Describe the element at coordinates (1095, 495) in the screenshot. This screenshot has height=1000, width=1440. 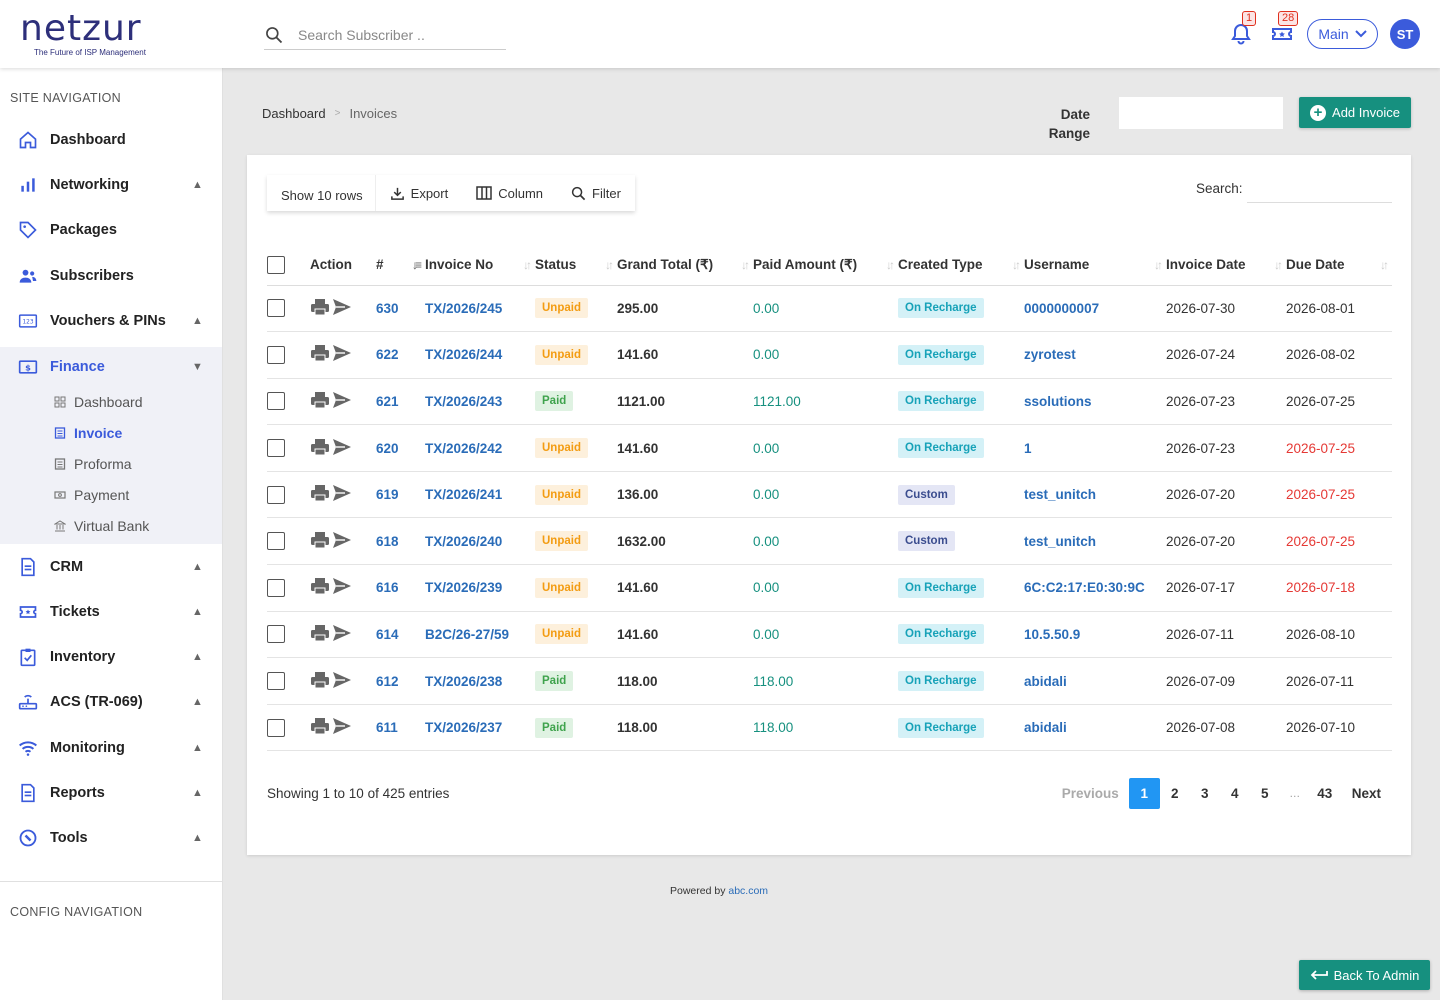
I see `username-link: test_unitch` at that location.